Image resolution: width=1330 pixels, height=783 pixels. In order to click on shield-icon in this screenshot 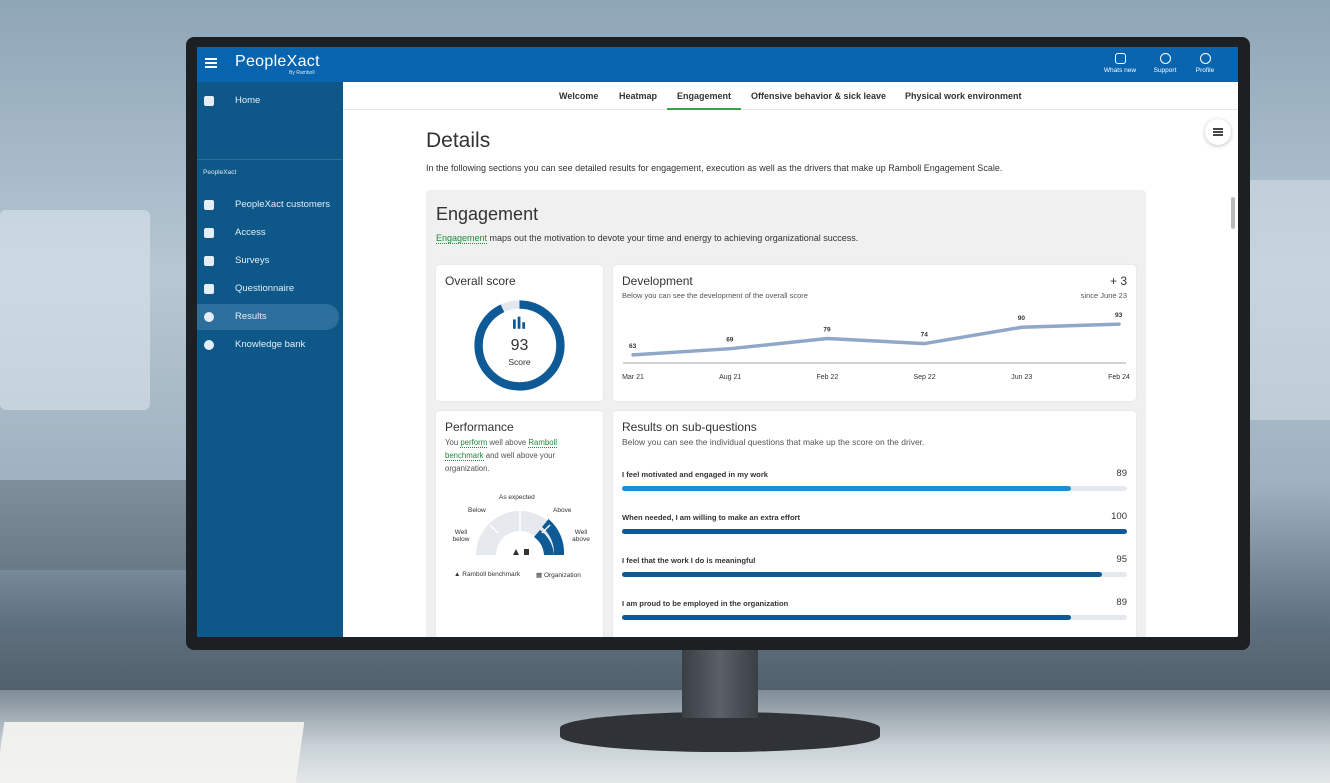, I will do `click(209, 233)`.